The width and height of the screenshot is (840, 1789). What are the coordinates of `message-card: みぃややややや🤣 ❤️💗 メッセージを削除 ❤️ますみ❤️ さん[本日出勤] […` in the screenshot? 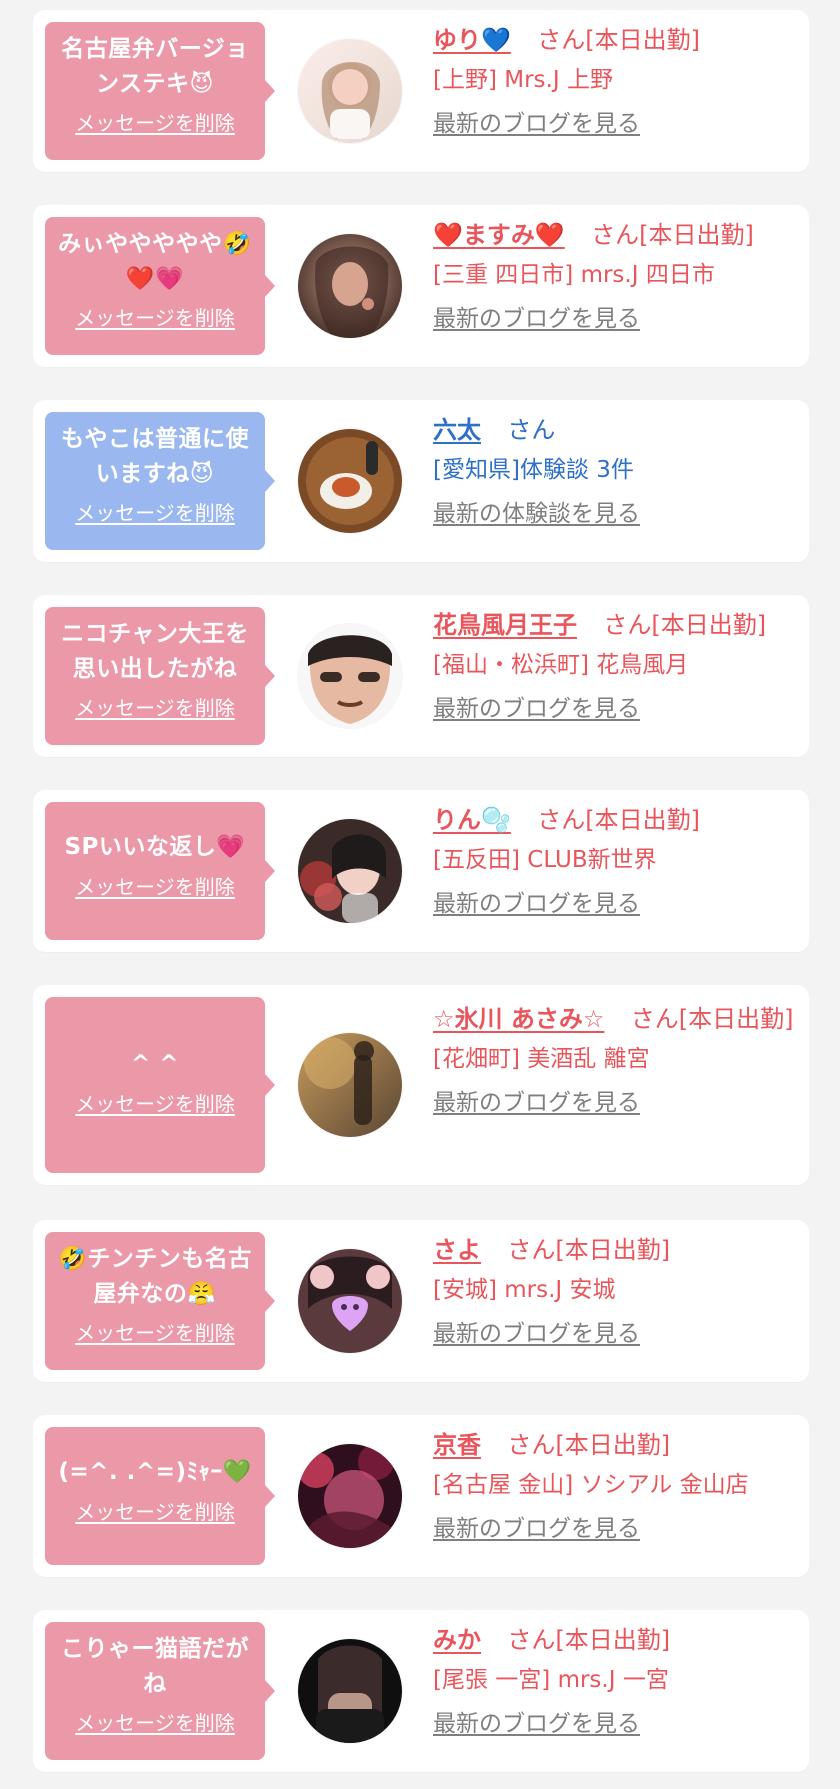 It's located at (421, 286).